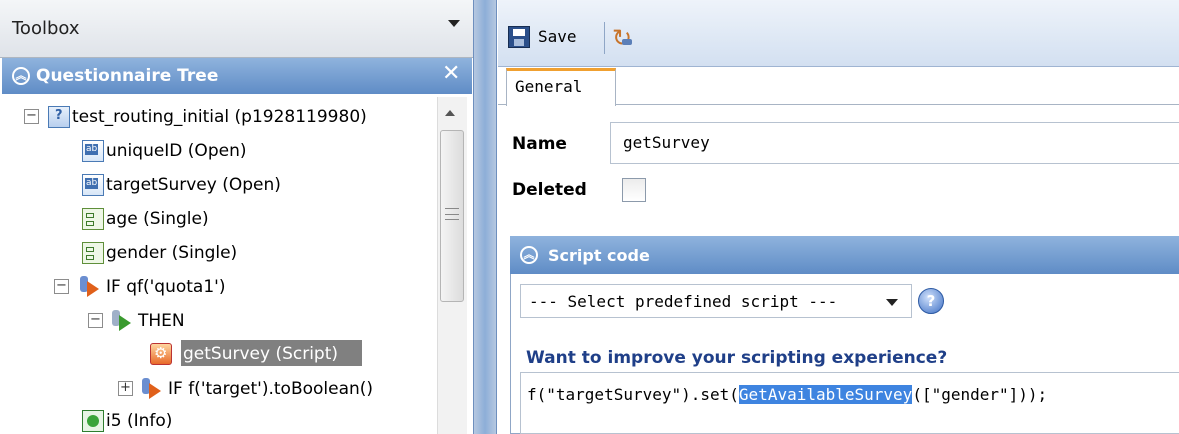 The width and height of the screenshot is (1179, 434). Describe the element at coordinates (93, 421) in the screenshot. I see `info-icon` at that location.